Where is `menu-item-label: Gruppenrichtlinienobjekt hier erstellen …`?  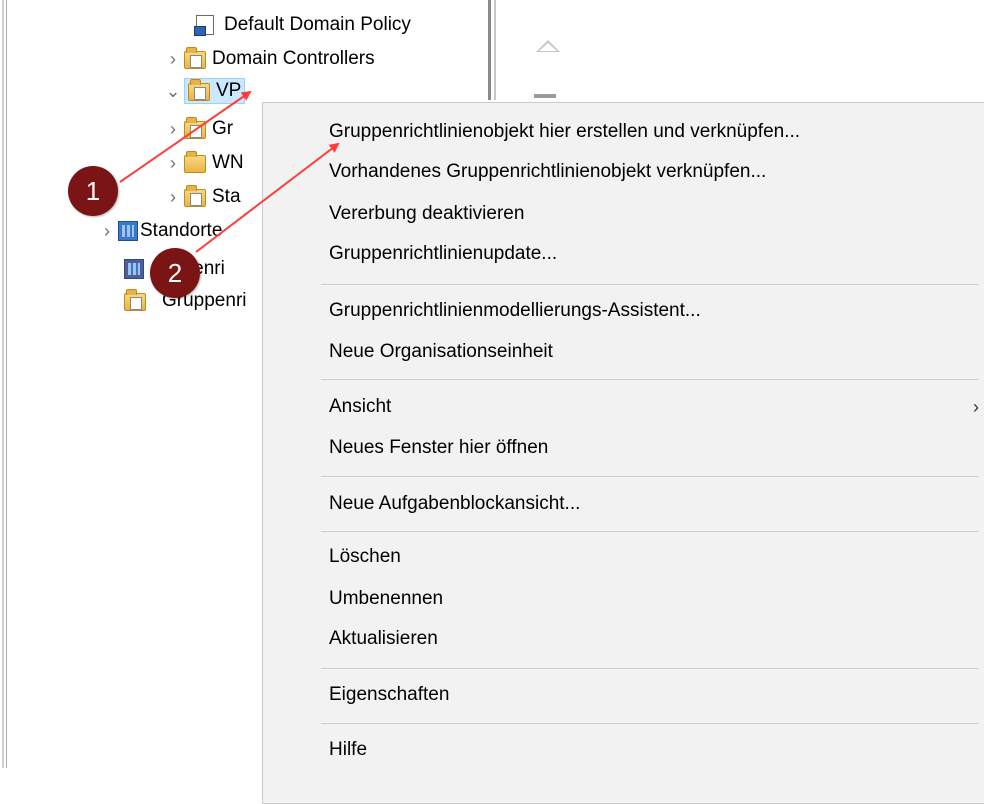
menu-item-label: Gruppenrichtlinienobjekt hier erstellen … is located at coordinates (565, 131).